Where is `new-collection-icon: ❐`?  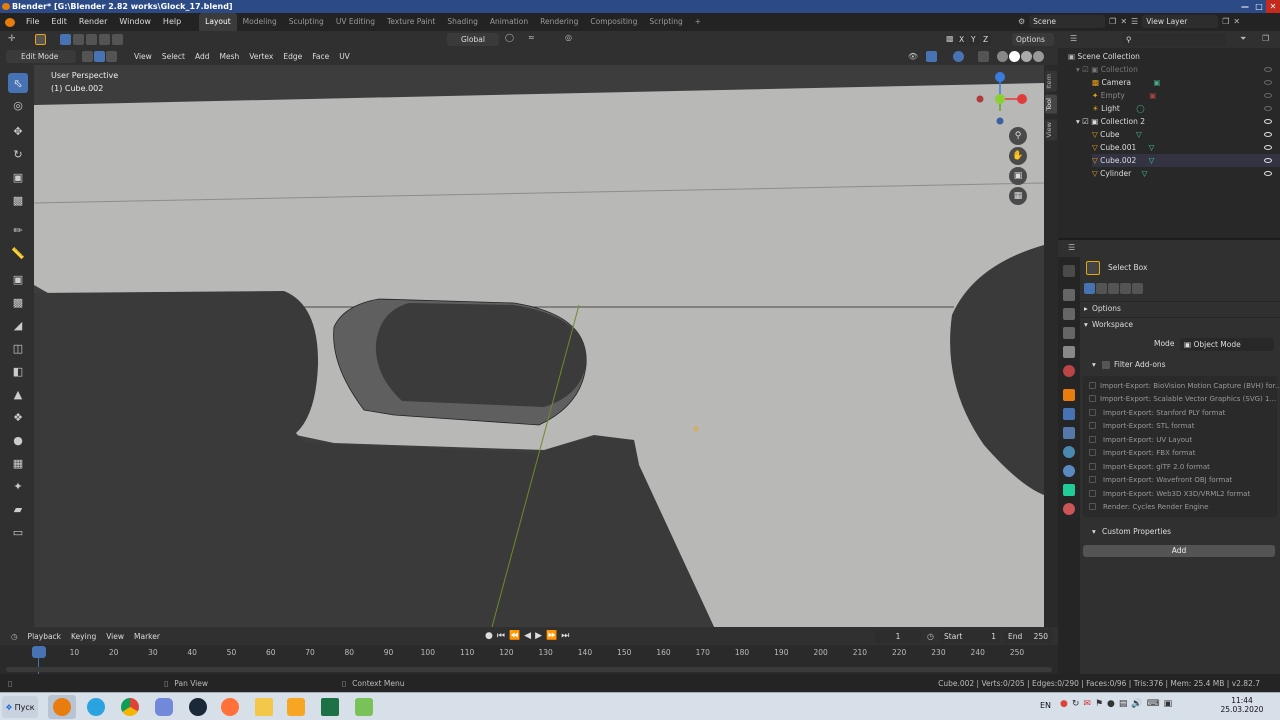 new-collection-icon: ❐ is located at coordinates (1265, 38).